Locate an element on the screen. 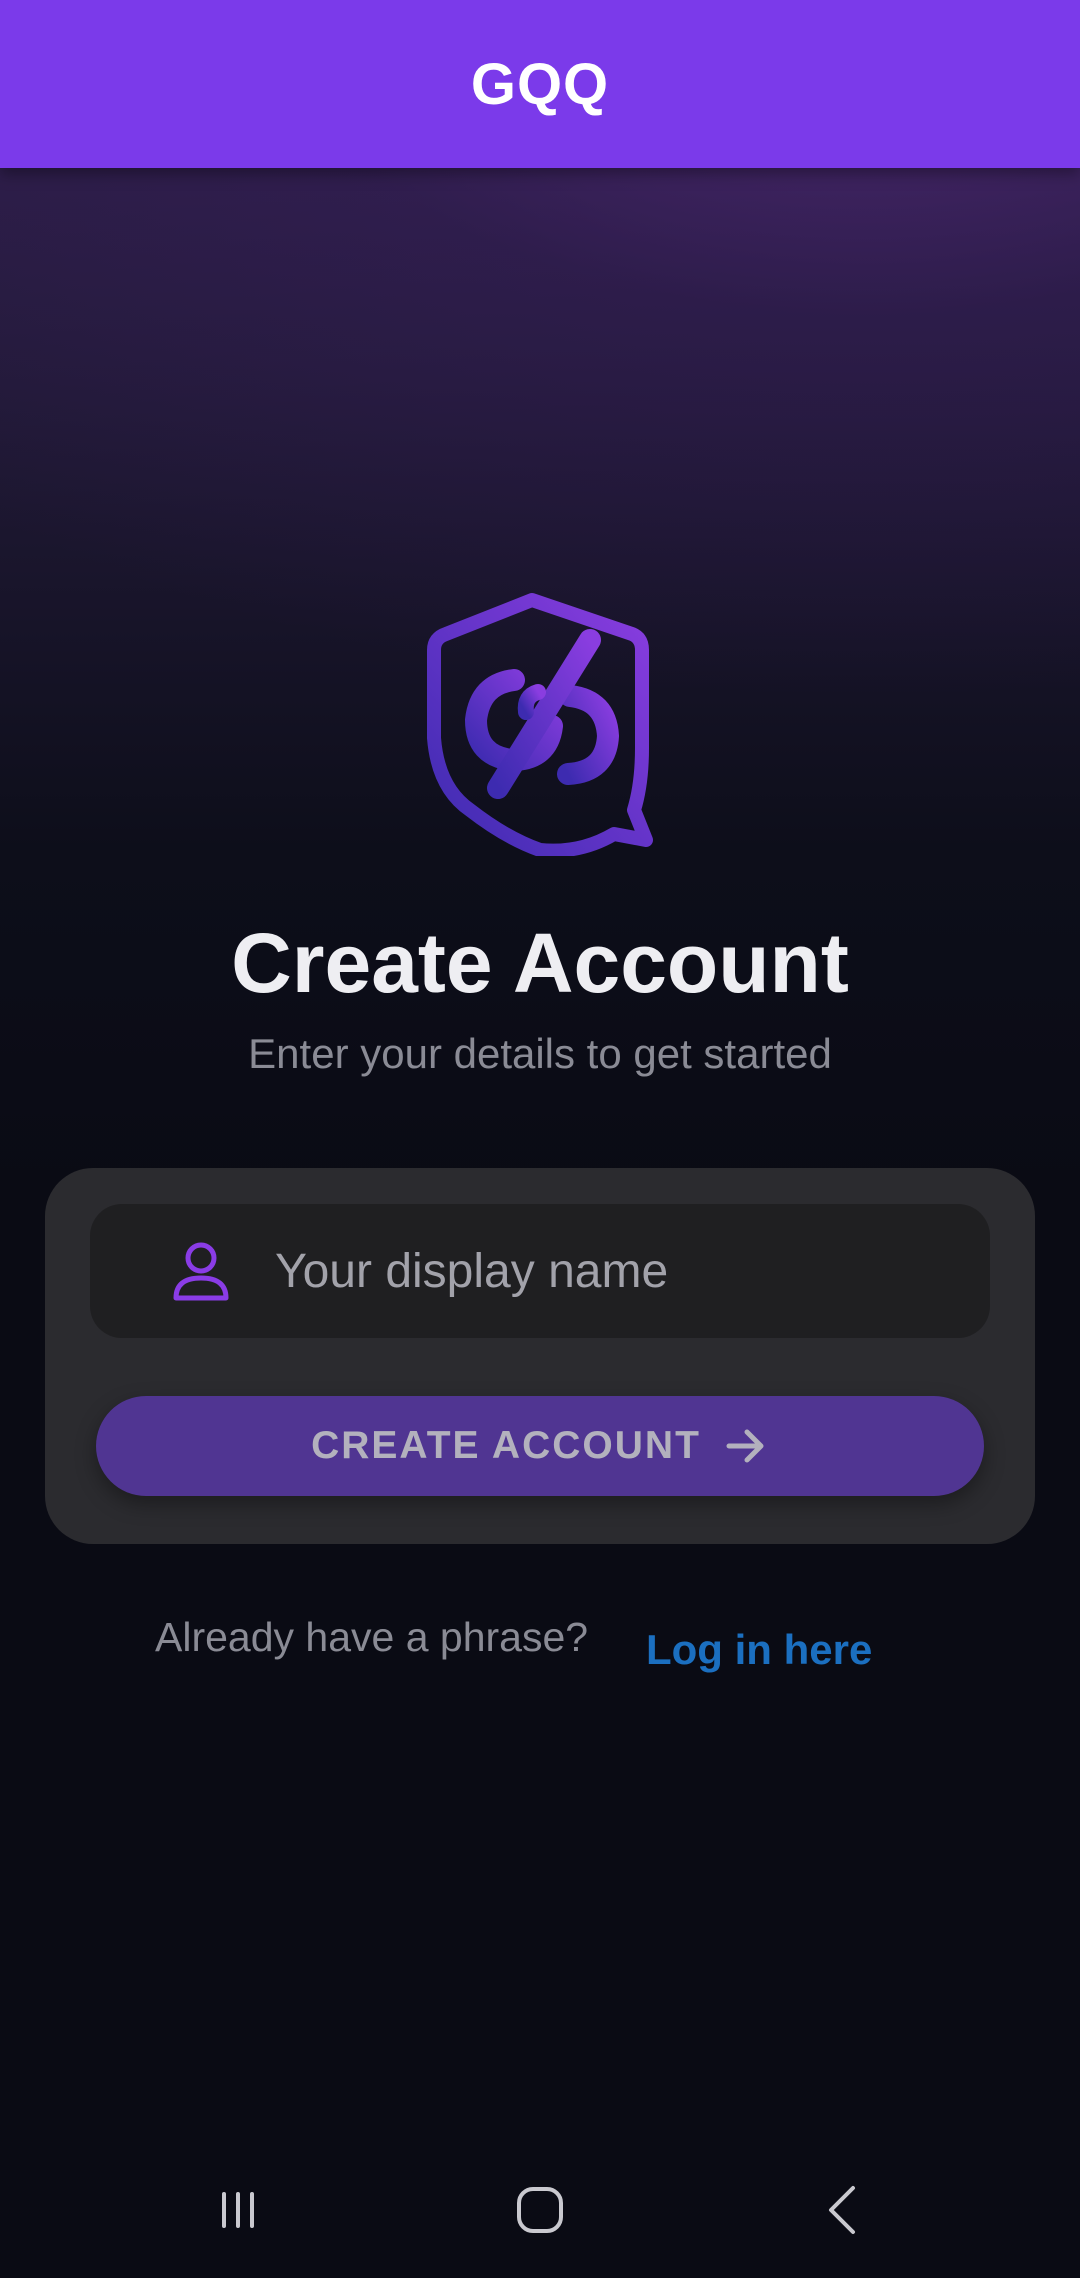 This screenshot has width=1080, height=2278. home-button is located at coordinates (540, 2210).